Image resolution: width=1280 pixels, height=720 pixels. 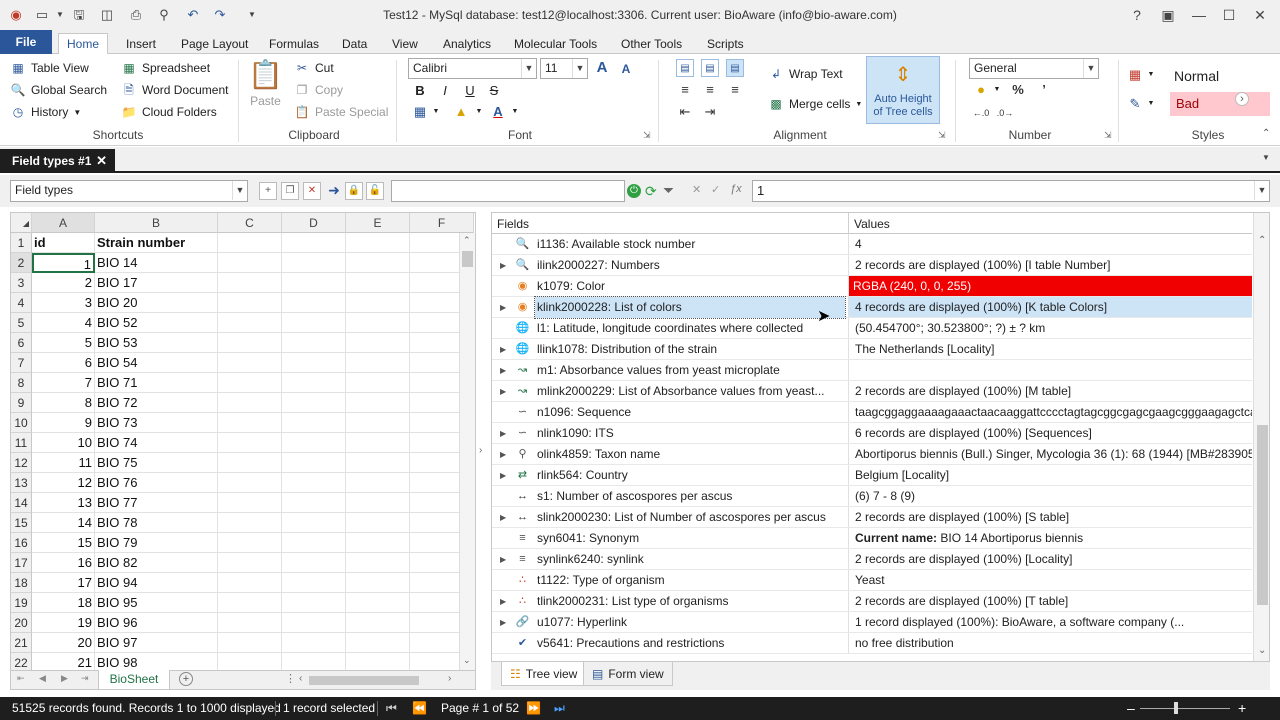 I want to click on comma-button: ’, so click(x=1044, y=90).